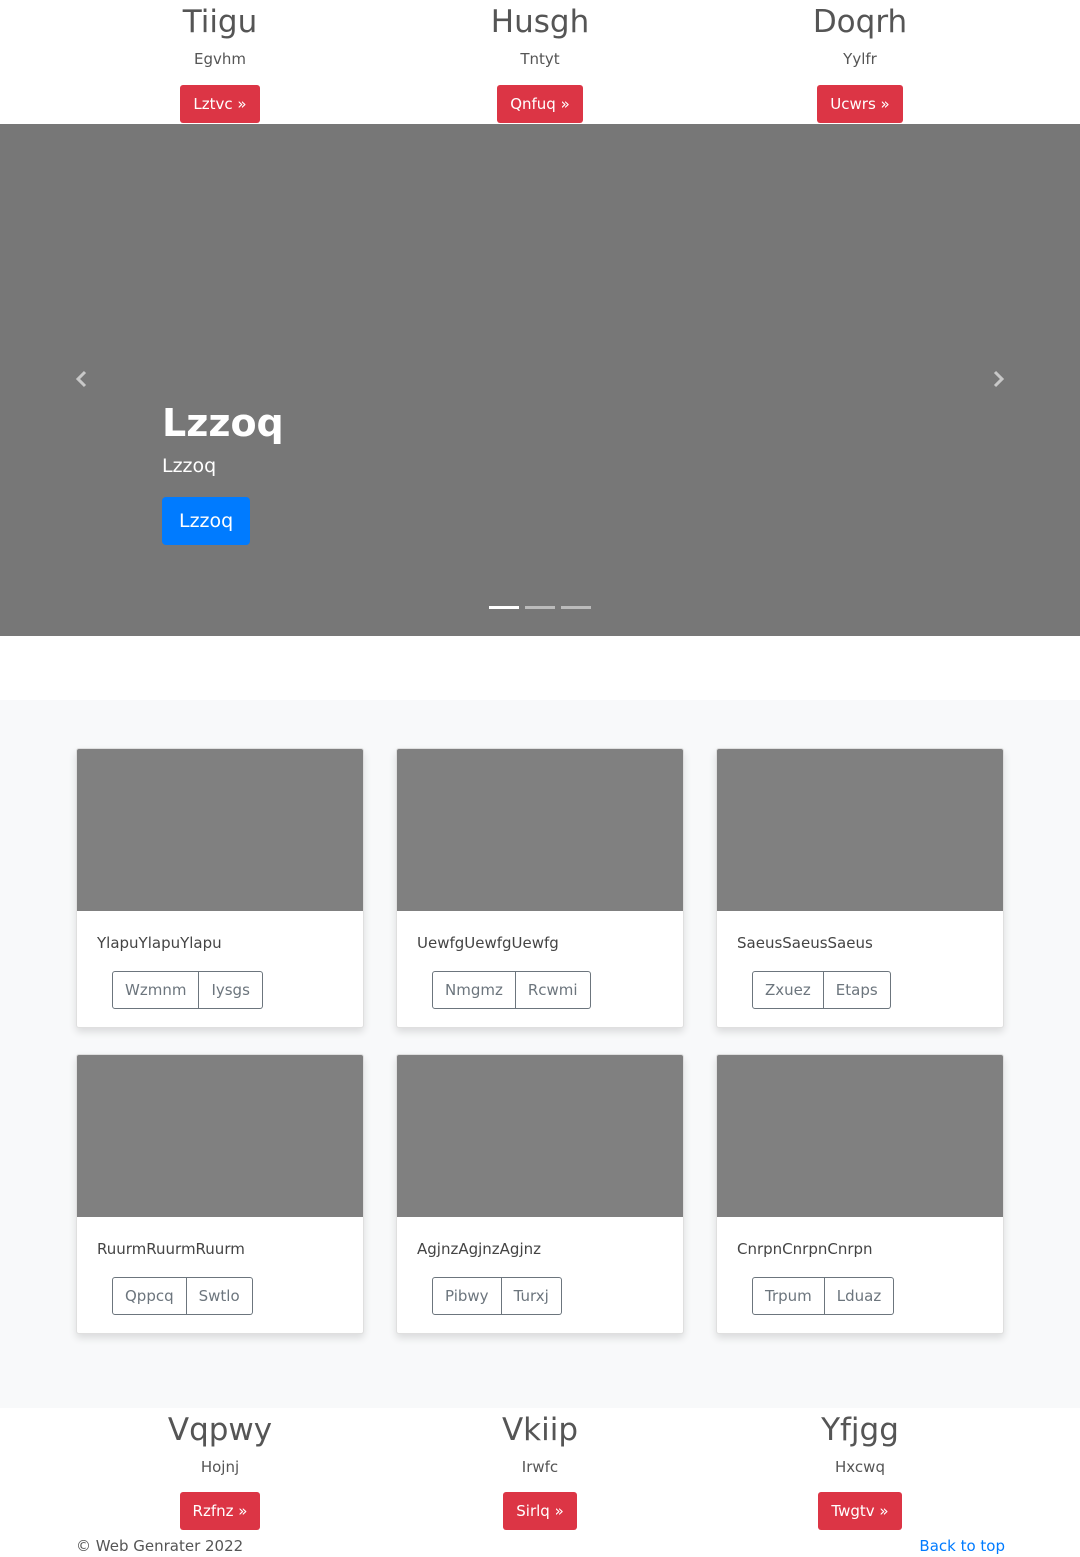 The image size is (1080, 1557). I want to click on feature-subtitle: Hojnj, so click(220, 1467).